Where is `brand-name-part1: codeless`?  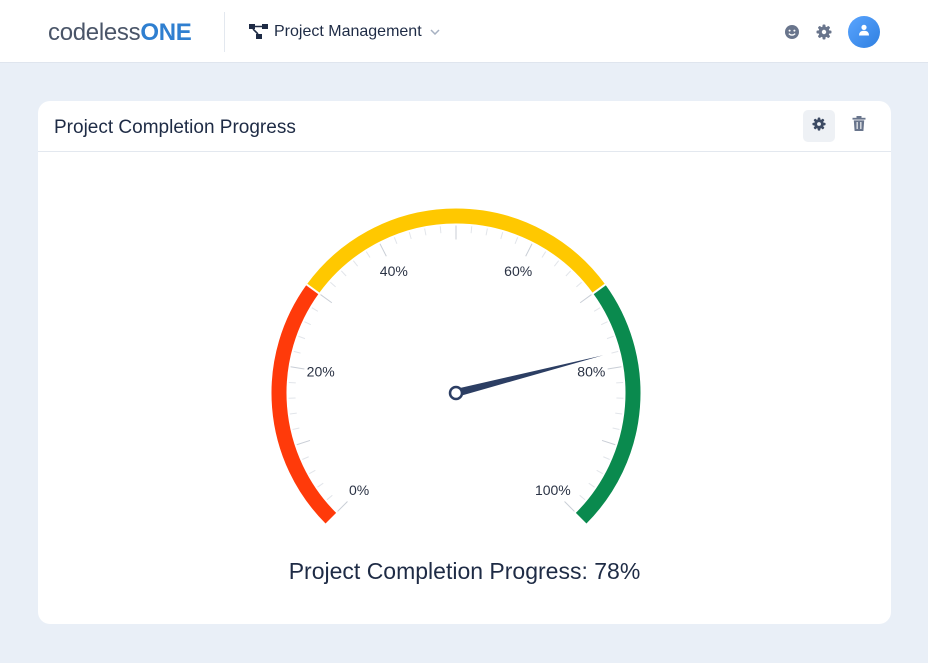 brand-name-part1: codeless is located at coordinates (94, 32).